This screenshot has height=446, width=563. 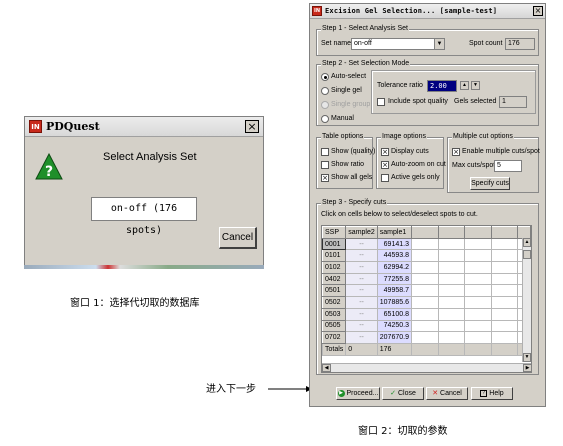 What do you see at coordinates (144, 216) in the screenshot?
I see `analysis-set-field: on-off (176 spots)` at bounding box center [144, 216].